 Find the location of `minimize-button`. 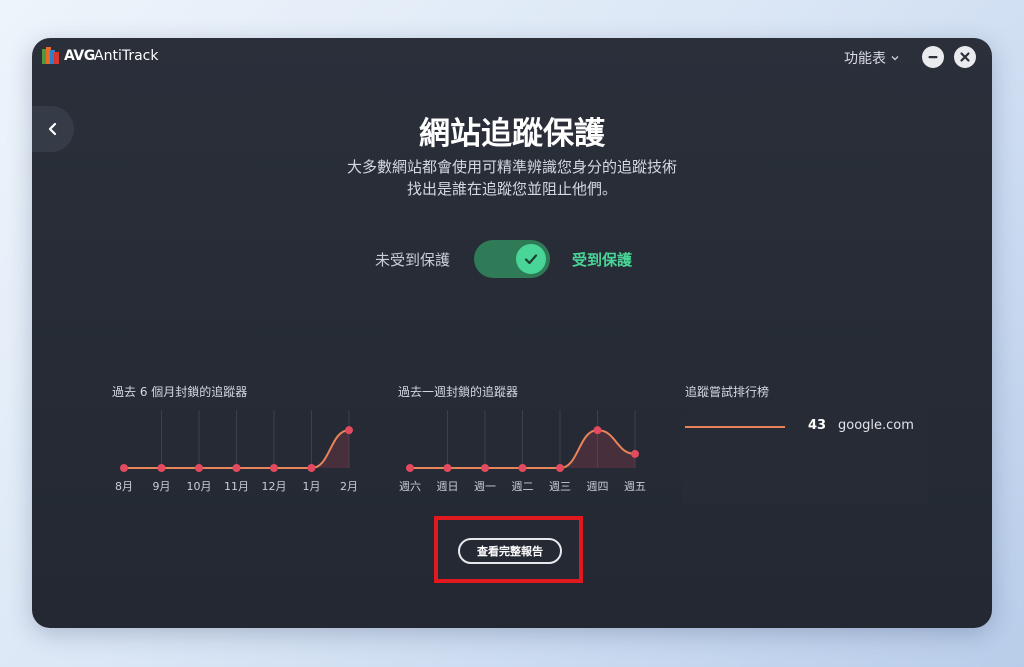

minimize-button is located at coordinates (933, 57).